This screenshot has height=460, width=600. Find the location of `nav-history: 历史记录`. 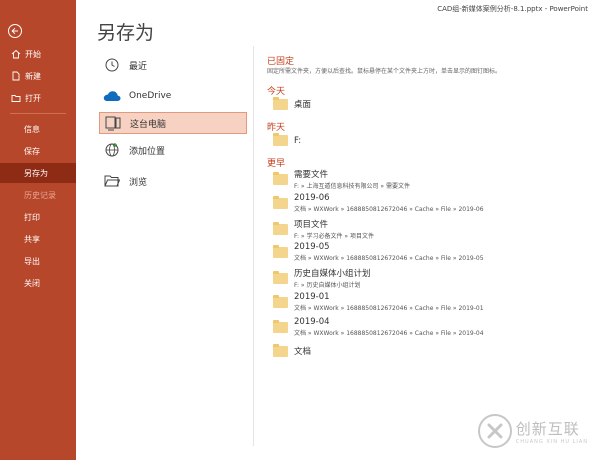

nav-history: 历史记录 is located at coordinates (38, 195).